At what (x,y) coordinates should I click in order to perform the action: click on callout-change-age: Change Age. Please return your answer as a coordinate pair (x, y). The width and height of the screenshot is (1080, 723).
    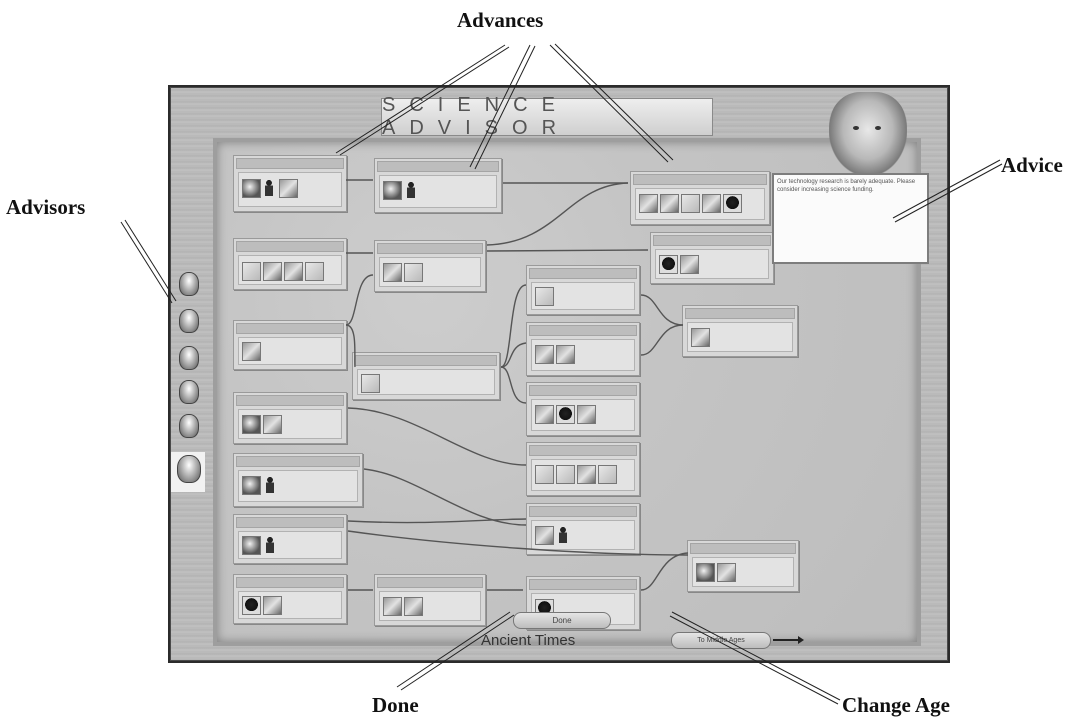
    Looking at the image, I should click on (896, 705).